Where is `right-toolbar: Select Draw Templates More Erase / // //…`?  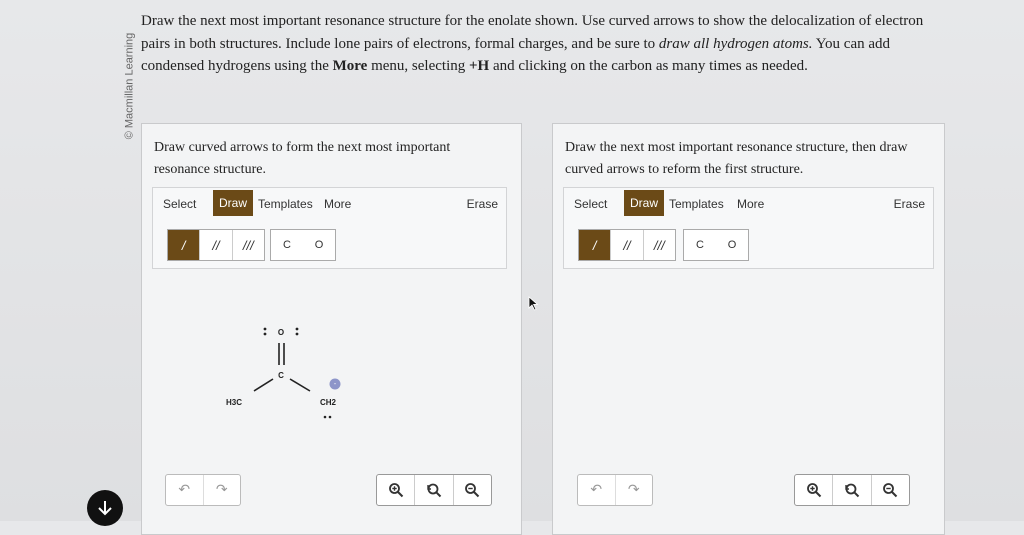 right-toolbar: Select Draw Templates More Erase / // //… is located at coordinates (748, 228).